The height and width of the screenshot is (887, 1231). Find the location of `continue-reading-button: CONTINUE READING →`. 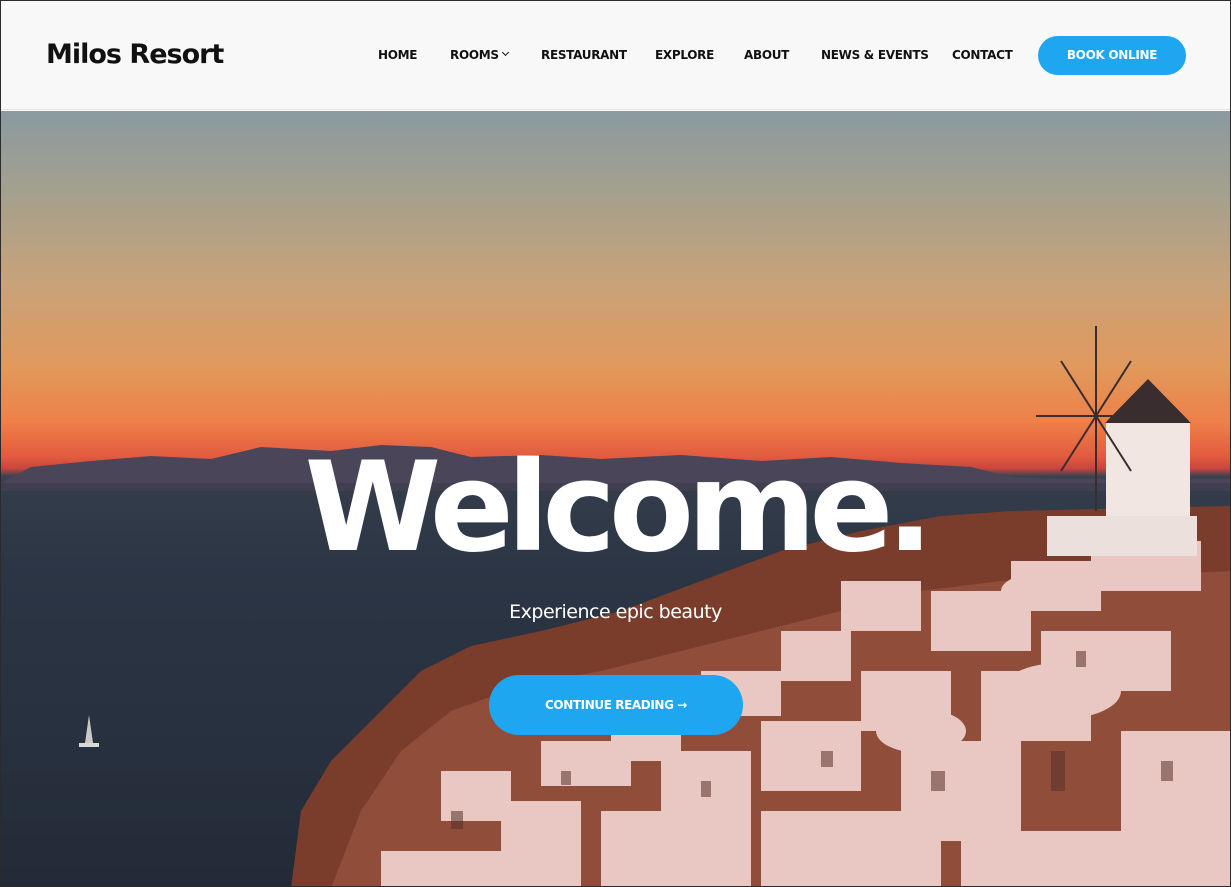

continue-reading-button: CONTINUE READING → is located at coordinates (616, 705).